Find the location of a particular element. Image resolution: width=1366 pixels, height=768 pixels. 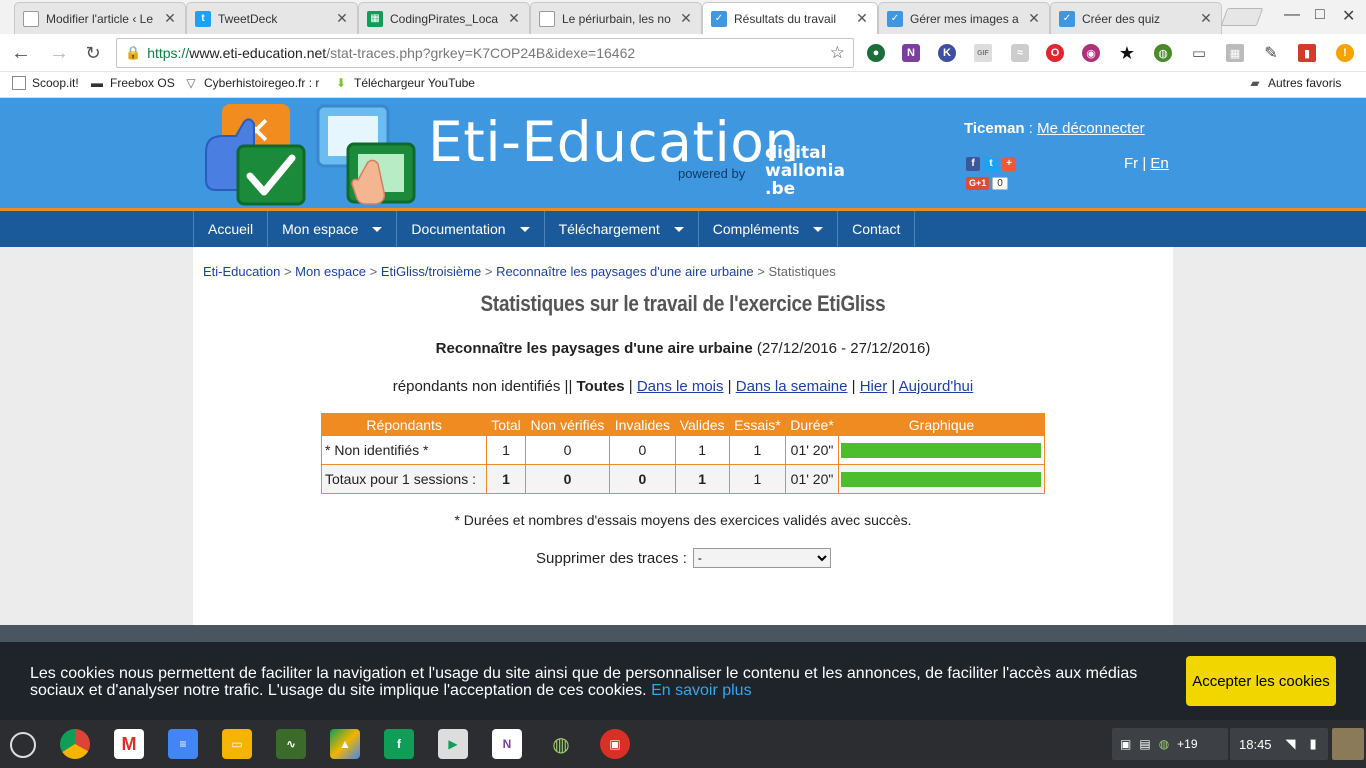

menu-mon-espace: Mon espace is located at coordinates (333, 229).